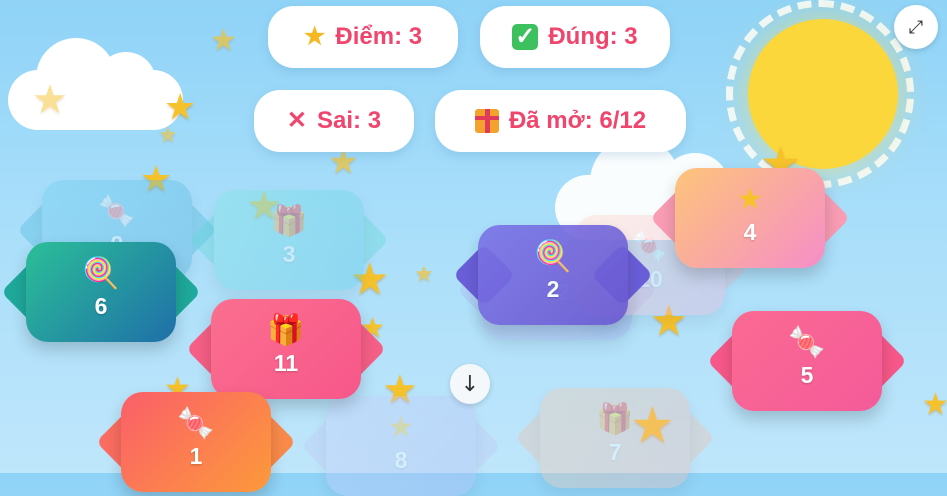  What do you see at coordinates (615, 451) in the screenshot?
I see `box-number: 7` at bounding box center [615, 451].